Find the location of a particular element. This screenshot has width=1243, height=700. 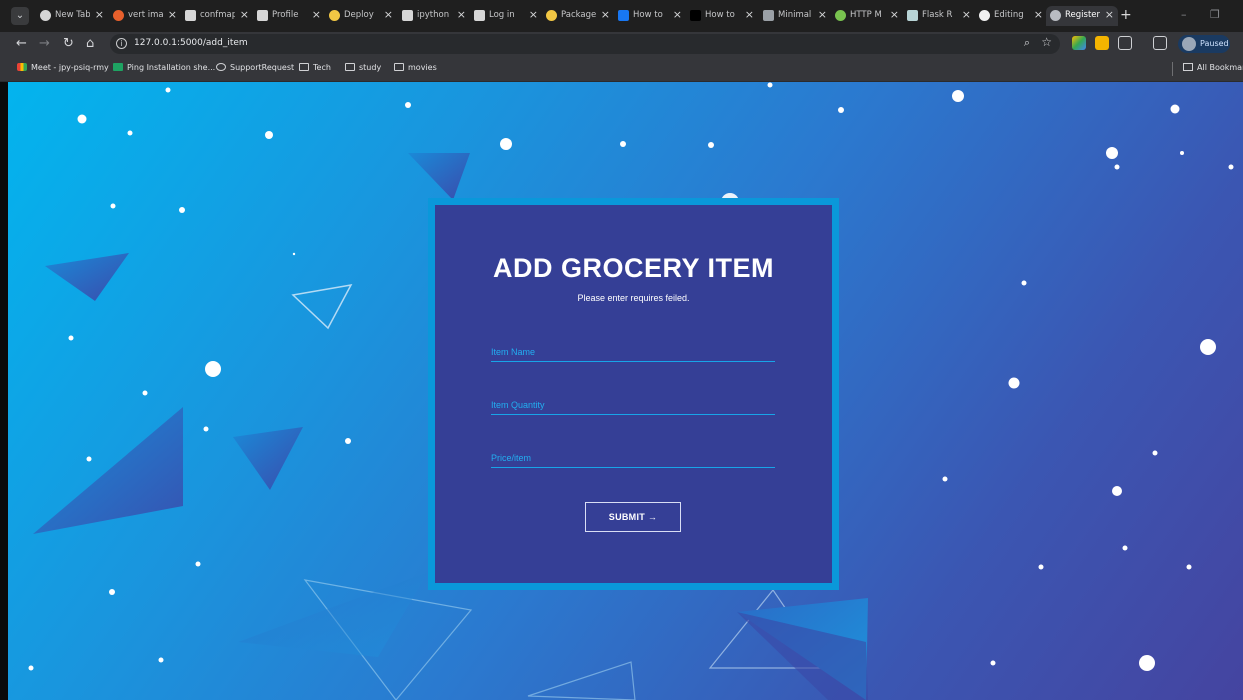

bookmark-folder-tech: Tech is located at coordinates (315, 67).